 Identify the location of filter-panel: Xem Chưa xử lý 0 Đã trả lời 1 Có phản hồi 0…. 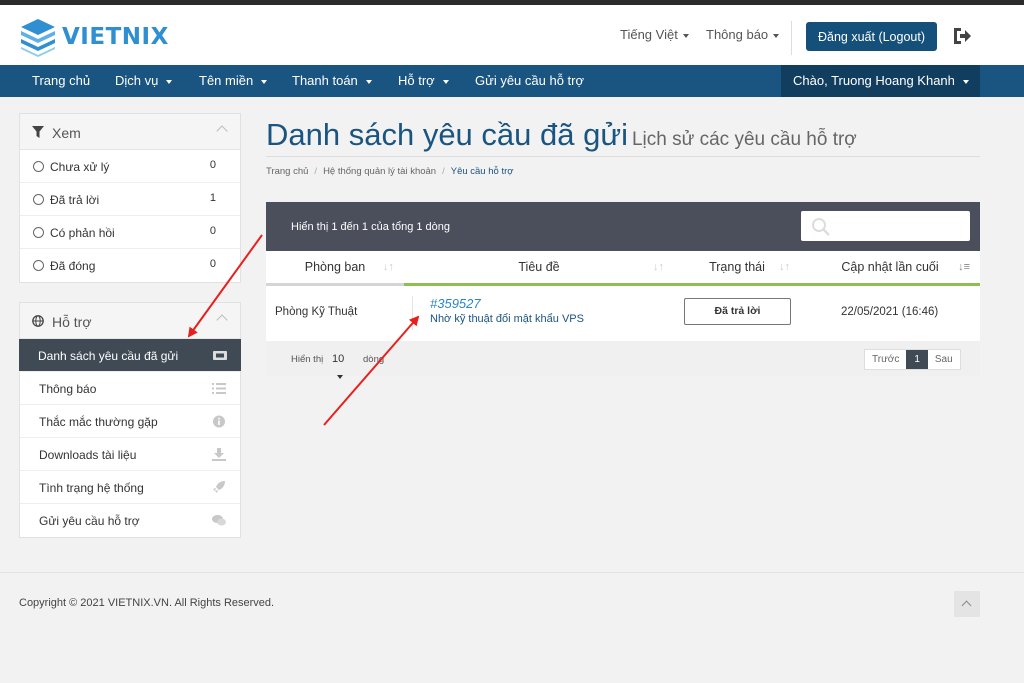
(130, 198).